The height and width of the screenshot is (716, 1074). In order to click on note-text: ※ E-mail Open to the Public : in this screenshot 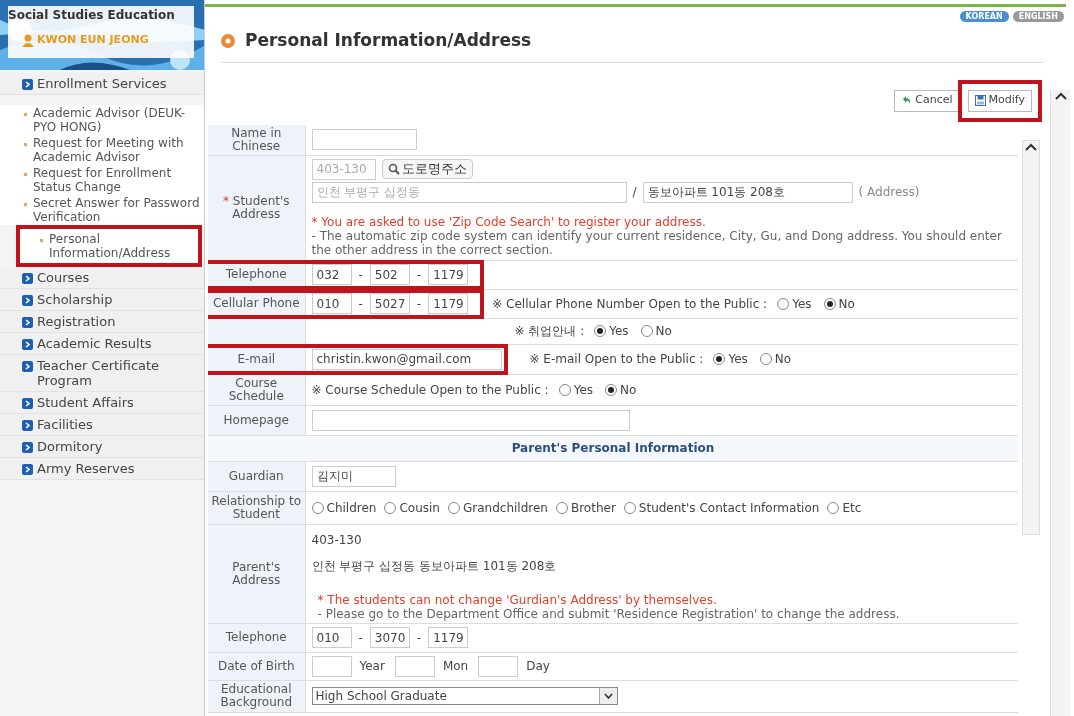, I will do `click(616, 359)`.